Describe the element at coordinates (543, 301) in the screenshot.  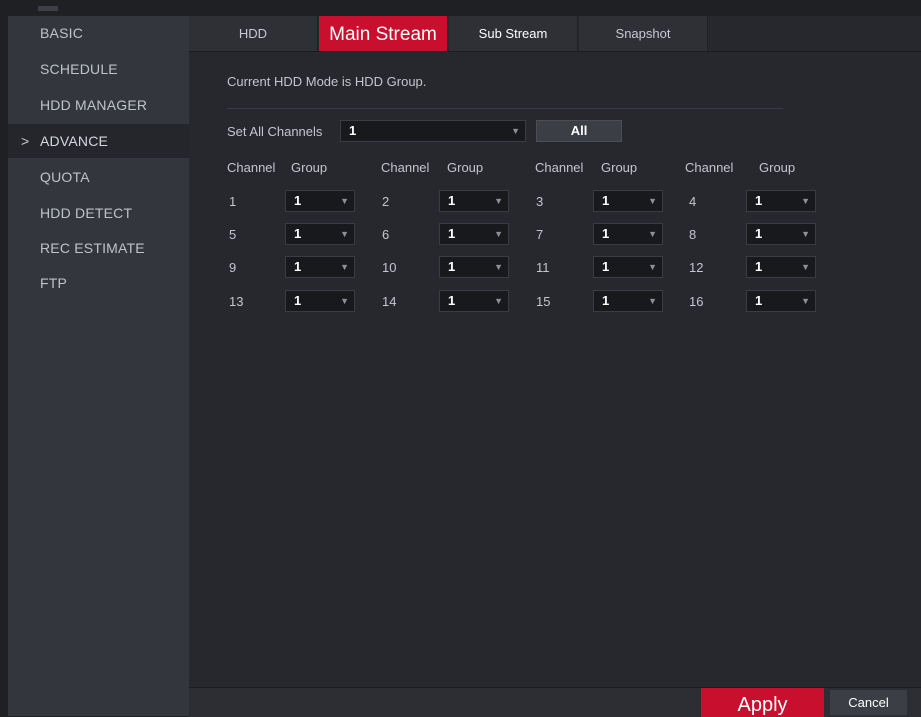
I see `channel-number: 15` at that location.